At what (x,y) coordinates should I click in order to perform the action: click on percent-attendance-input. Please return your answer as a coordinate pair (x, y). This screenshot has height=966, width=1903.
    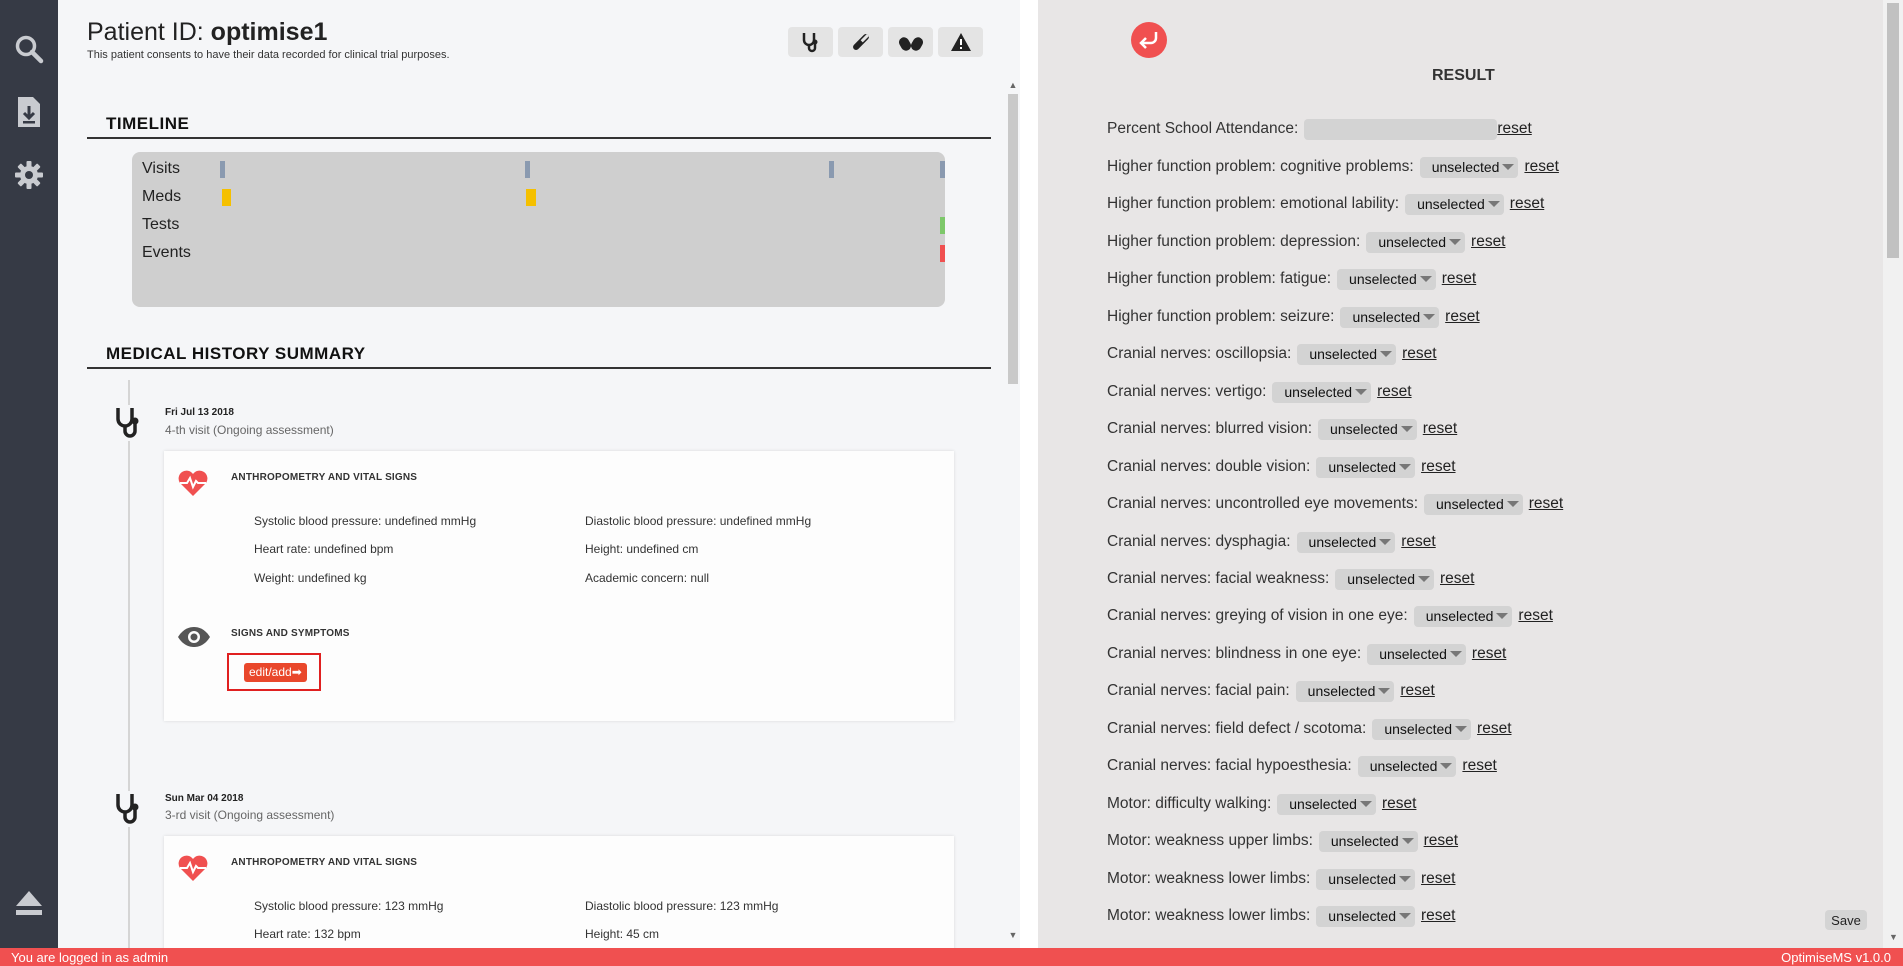
    Looking at the image, I should click on (1401, 129).